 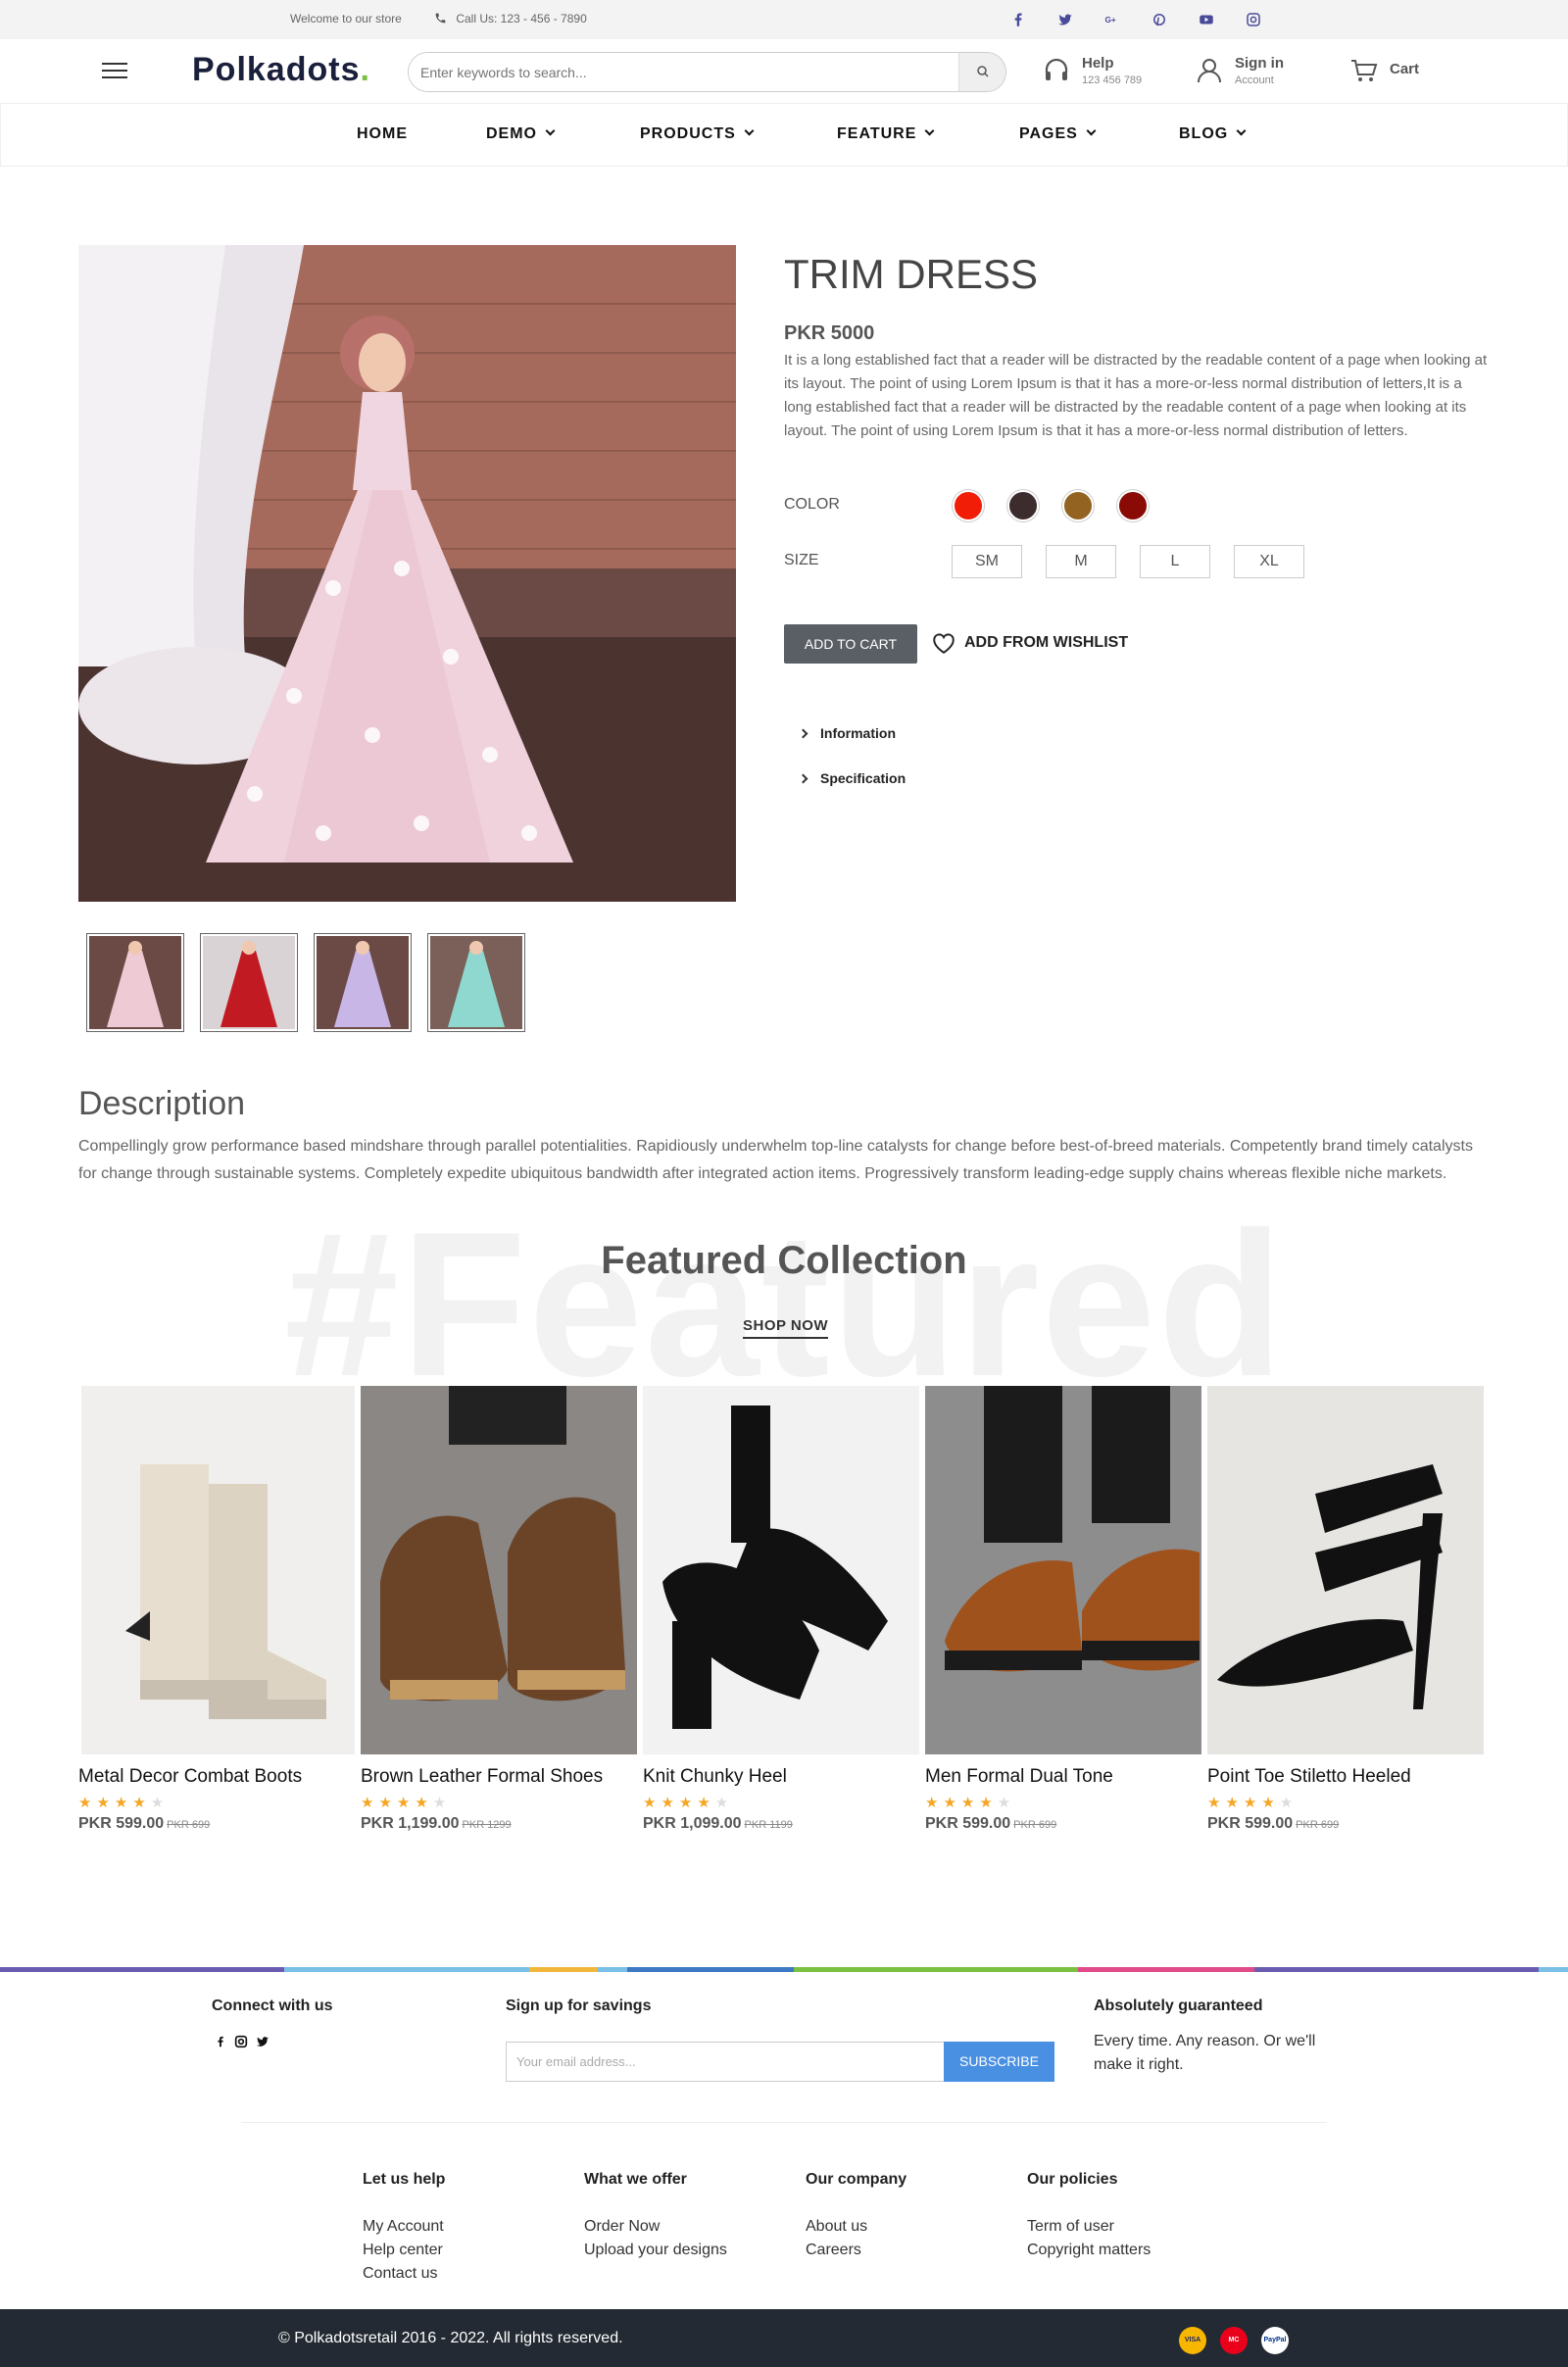 What do you see at coordinates (403, 2250) in the screenshot?
I see `footer-link-help-center: Help center` at bounding box center [403, 2250].